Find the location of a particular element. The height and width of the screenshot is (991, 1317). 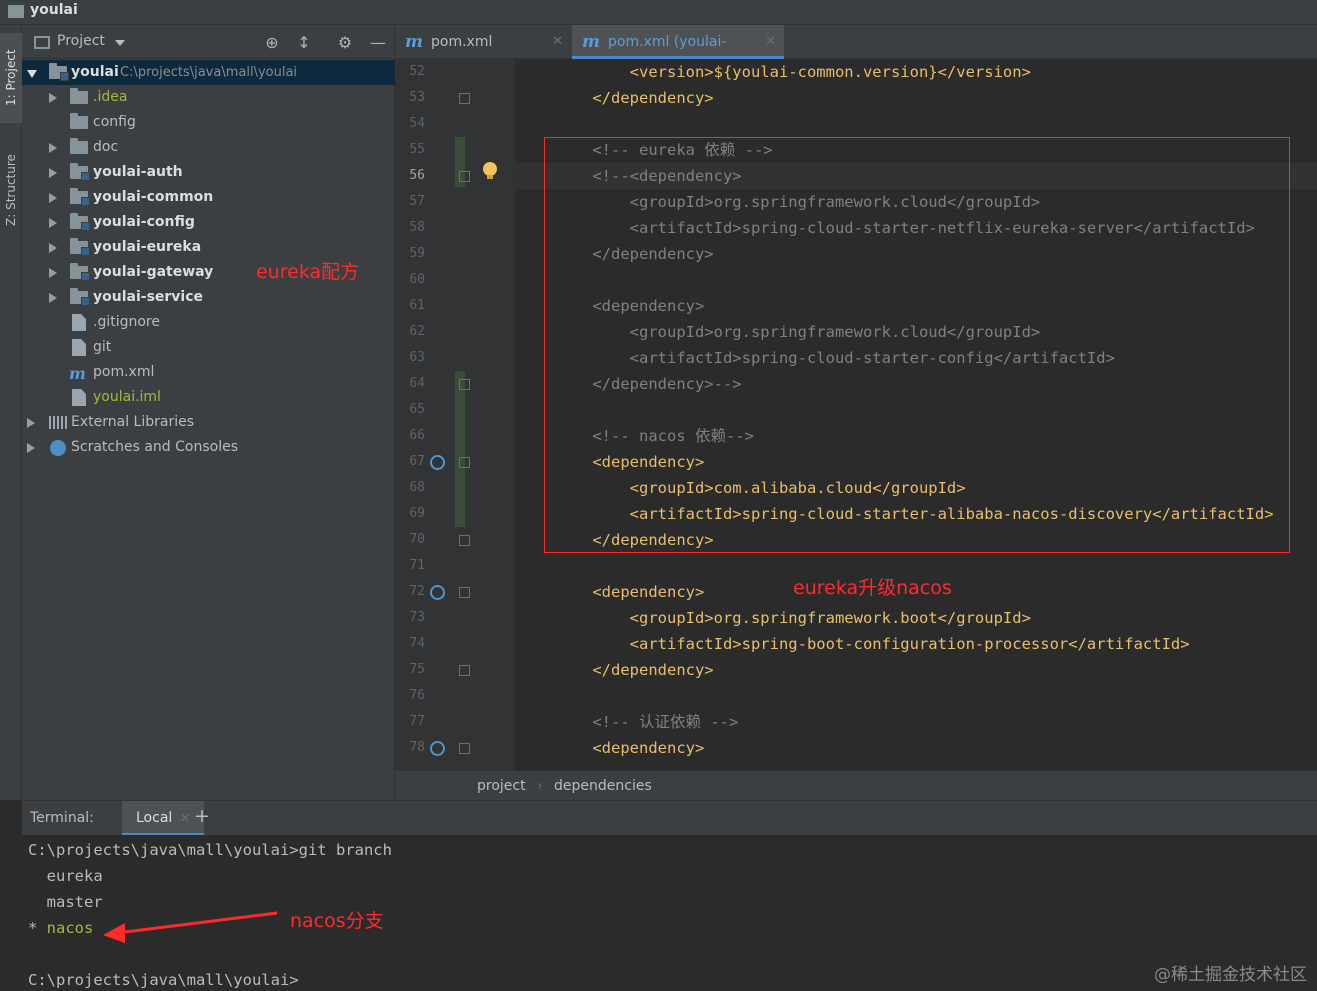

tree-label: Scratches and Consoles is located at coordinates (154, 447).